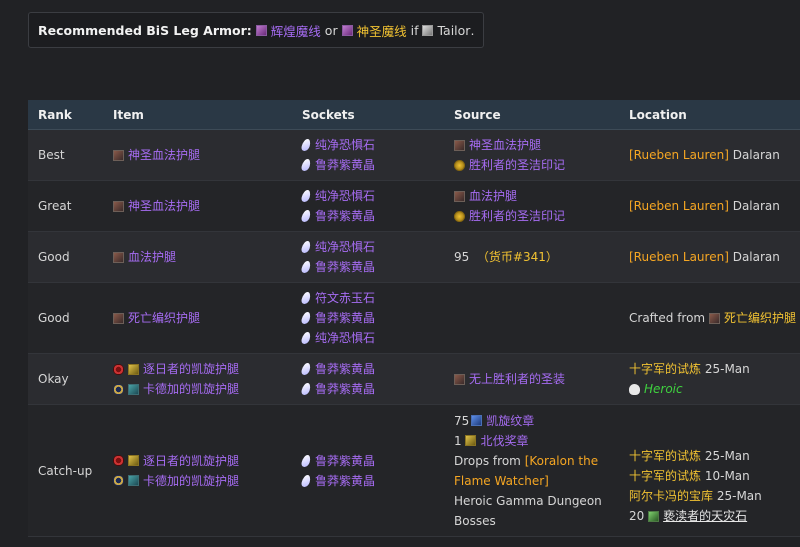 The width and height of the screenshot is (800, 547). Describe the element at coordinates (296, 30) in the screenshot. I see `recommended-thread-link-1: 辉煌魔线` at that location.